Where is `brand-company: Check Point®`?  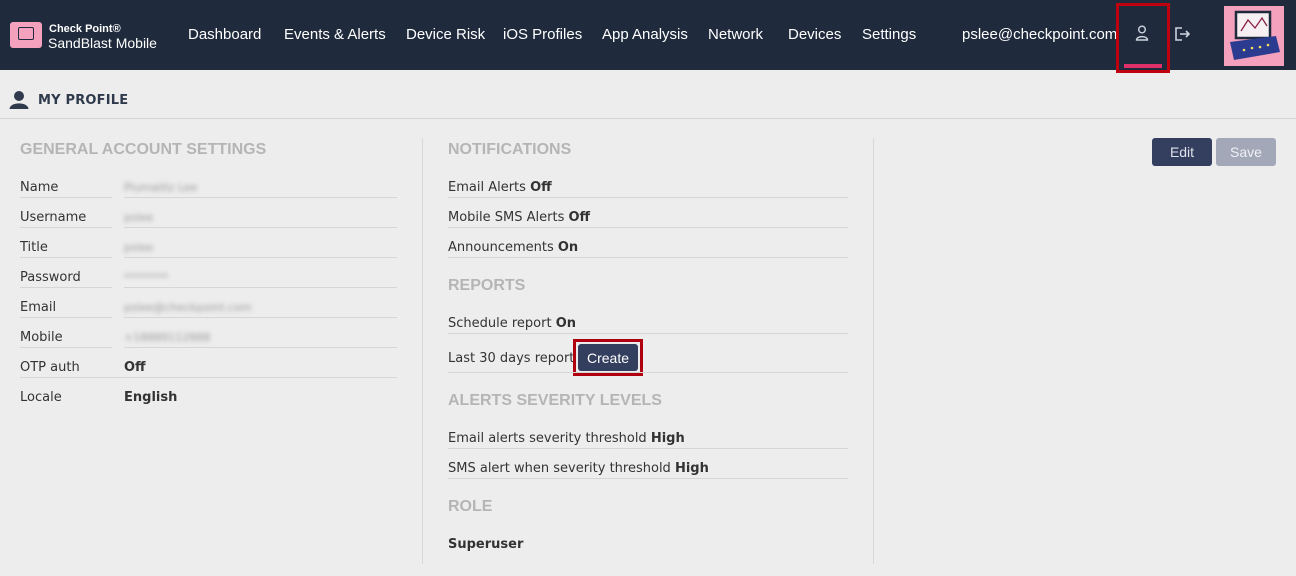
brand-company: Check Point® is located at coordinates (85, 29).